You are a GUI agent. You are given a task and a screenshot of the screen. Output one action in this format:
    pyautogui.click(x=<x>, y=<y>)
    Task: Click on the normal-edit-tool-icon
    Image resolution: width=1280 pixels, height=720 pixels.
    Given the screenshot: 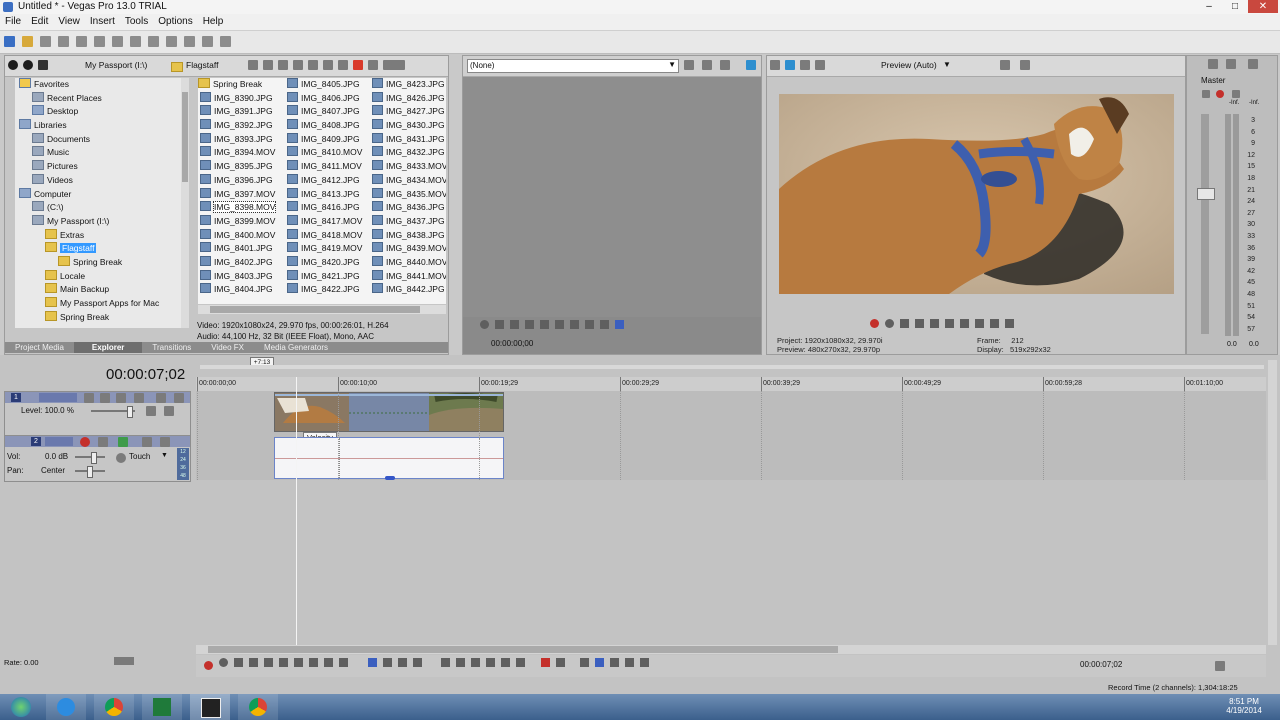 What is the action you would take?
    pyautogui.click(x=372, y=662)
    